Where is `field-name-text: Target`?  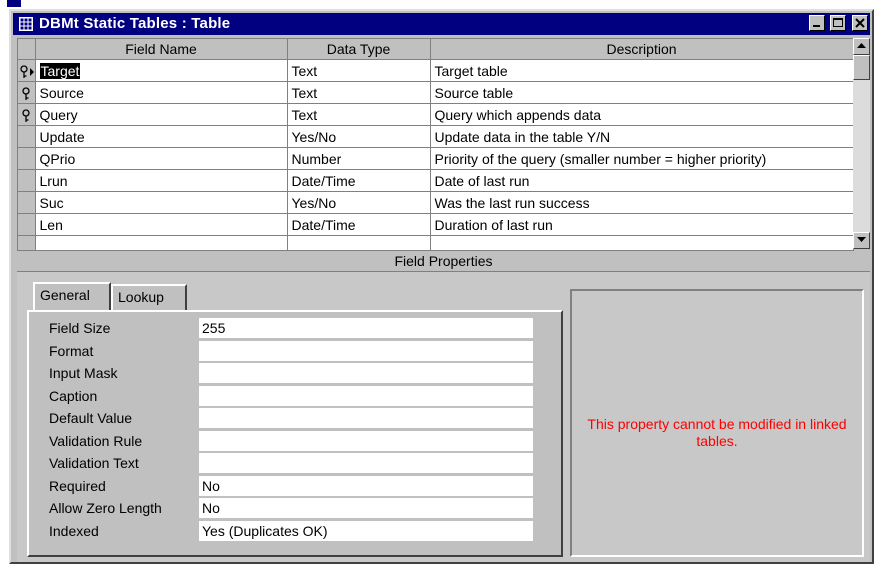
field-name-text: Target is located at coordinates (60, 70).